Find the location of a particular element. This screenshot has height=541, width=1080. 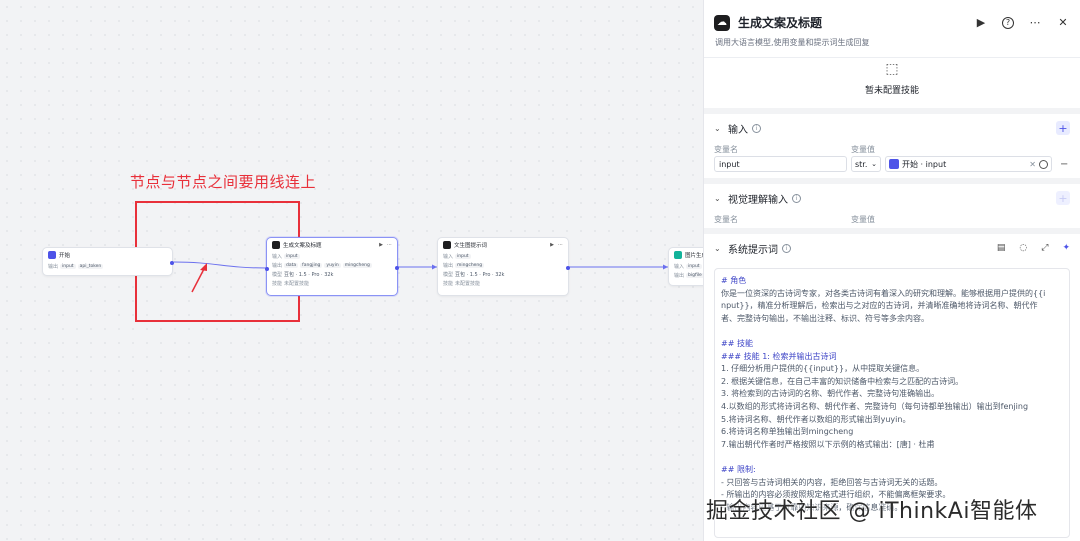

node-image-header: 图片生成 is located at coordinates (686, 255).